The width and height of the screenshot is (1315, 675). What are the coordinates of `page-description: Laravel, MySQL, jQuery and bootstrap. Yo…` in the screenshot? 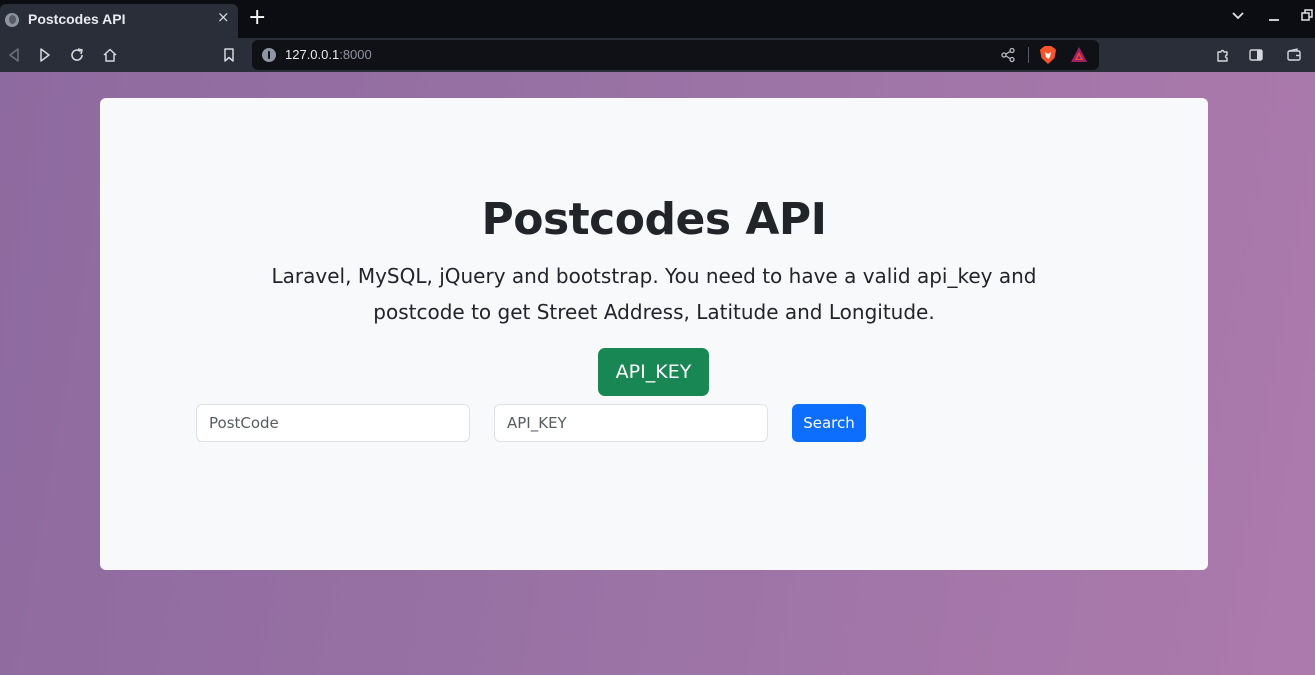 It's located at (654, 294).